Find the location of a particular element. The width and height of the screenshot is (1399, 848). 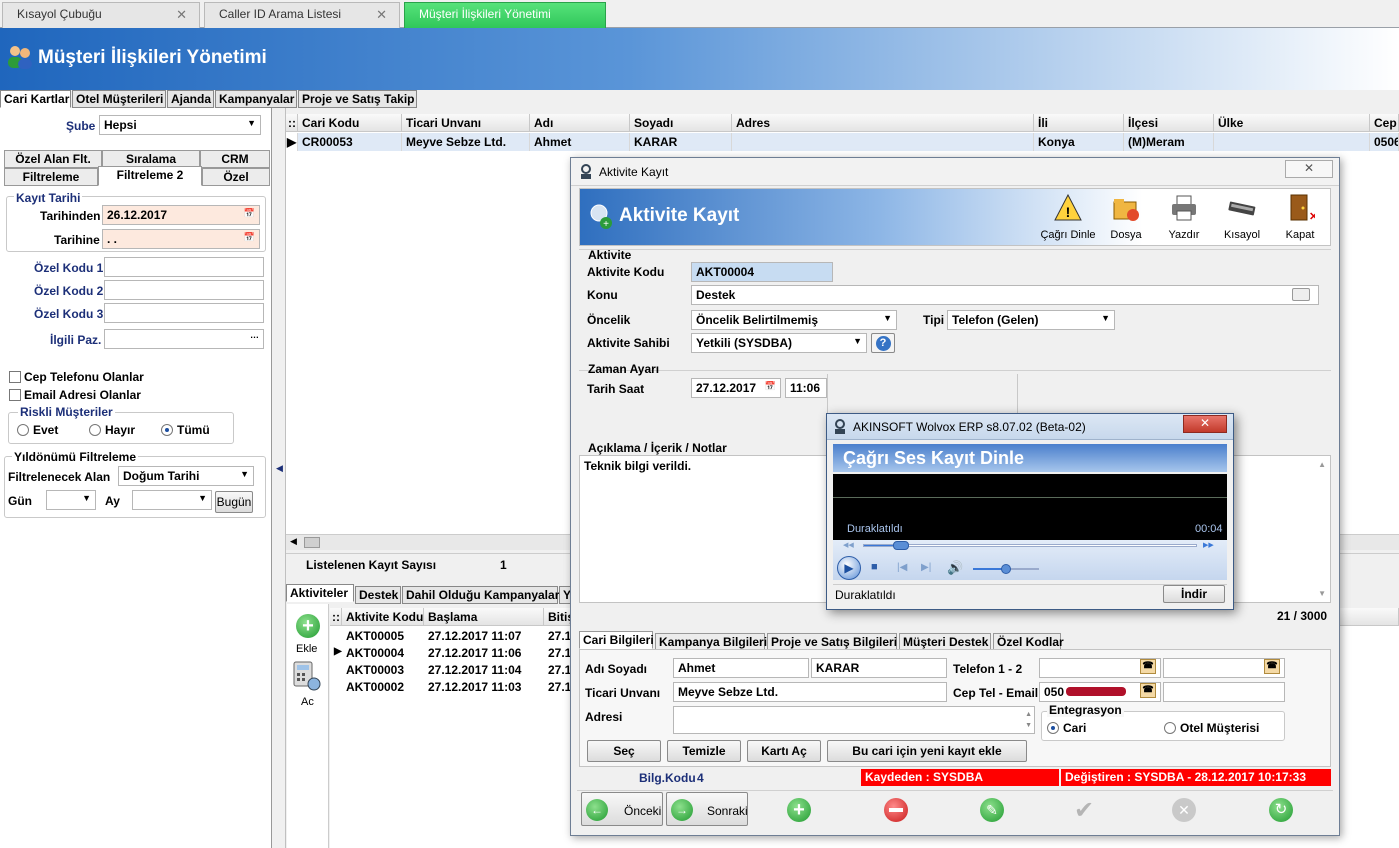

refresh-icon: ↻ is located at coordinates (1281, 810).